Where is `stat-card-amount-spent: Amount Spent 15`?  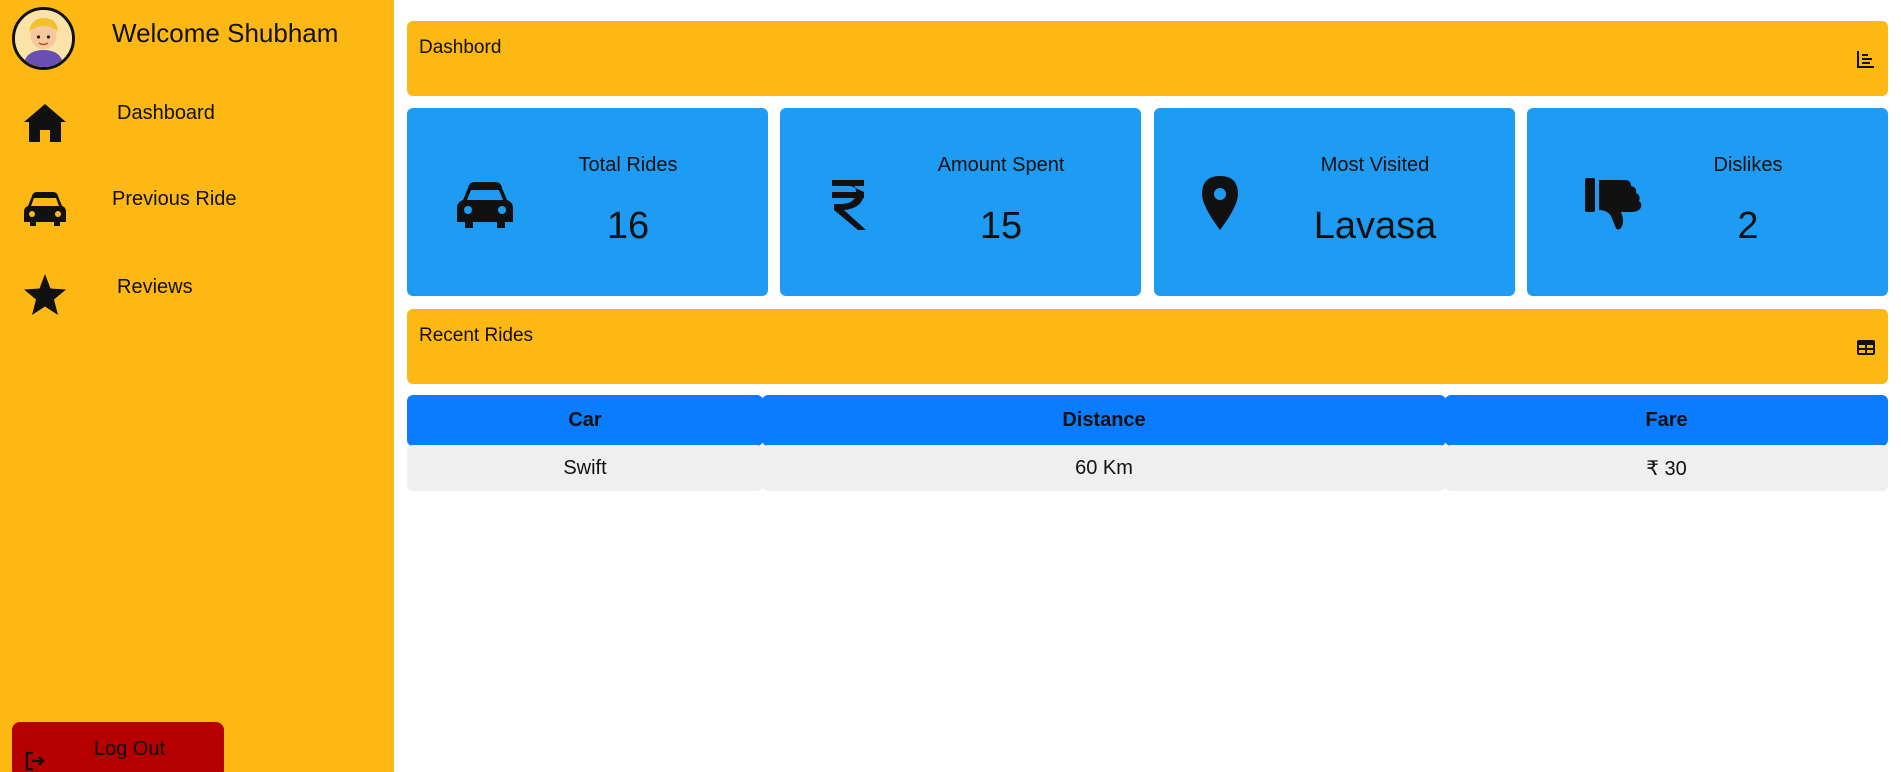
stat-card-amount-spent: Amount Spent 15 is located at coordinates (960, 202).